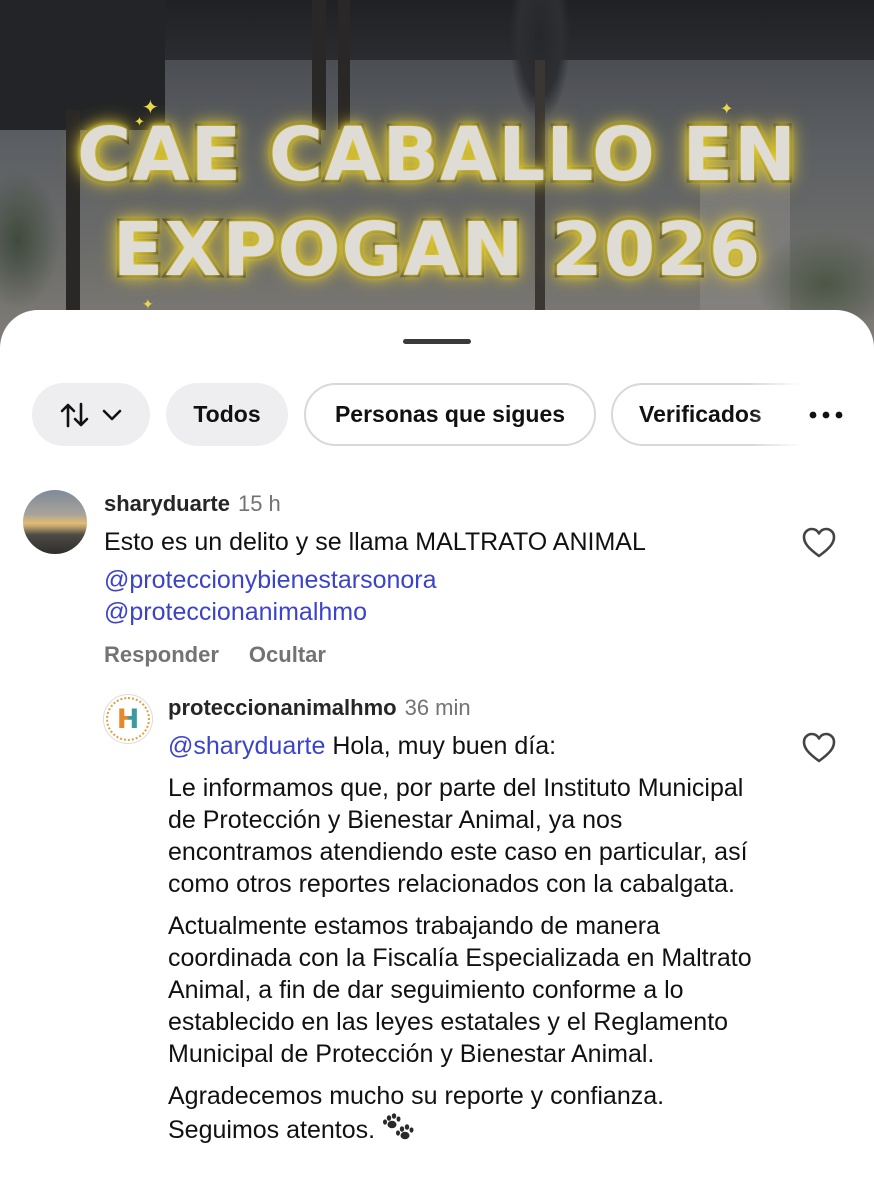 The width and height of the screenshot is (874, 1200). I want to click on comment-meta: sharyduarte 15 h, so click(192, 504).